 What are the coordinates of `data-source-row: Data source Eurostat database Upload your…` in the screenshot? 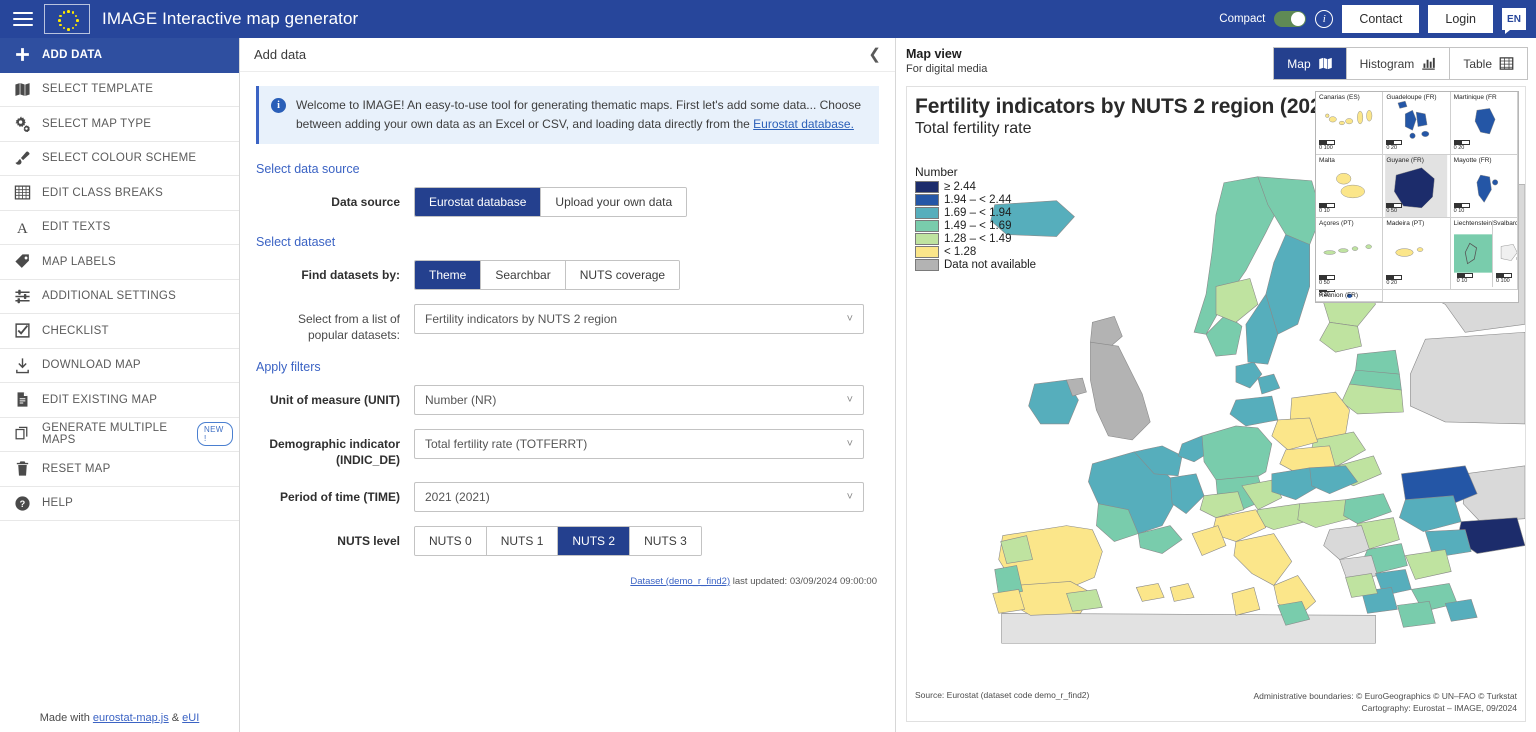 It's located at (567, 202).